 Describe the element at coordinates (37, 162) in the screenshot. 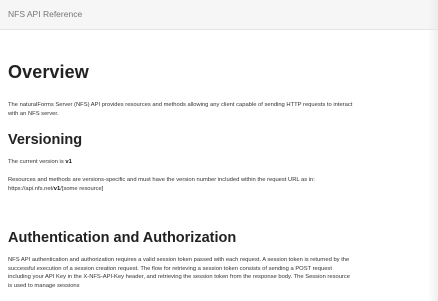

I see `current-version-prefix: The current version is` at that location.